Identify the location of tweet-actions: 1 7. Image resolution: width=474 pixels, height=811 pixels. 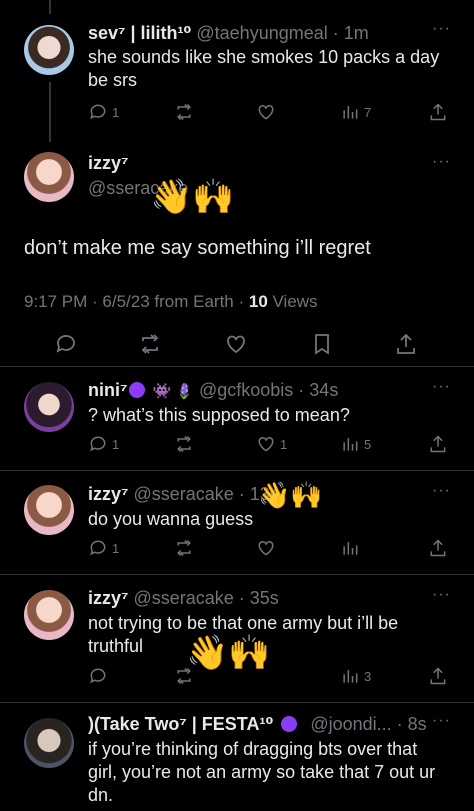
(273, 113).